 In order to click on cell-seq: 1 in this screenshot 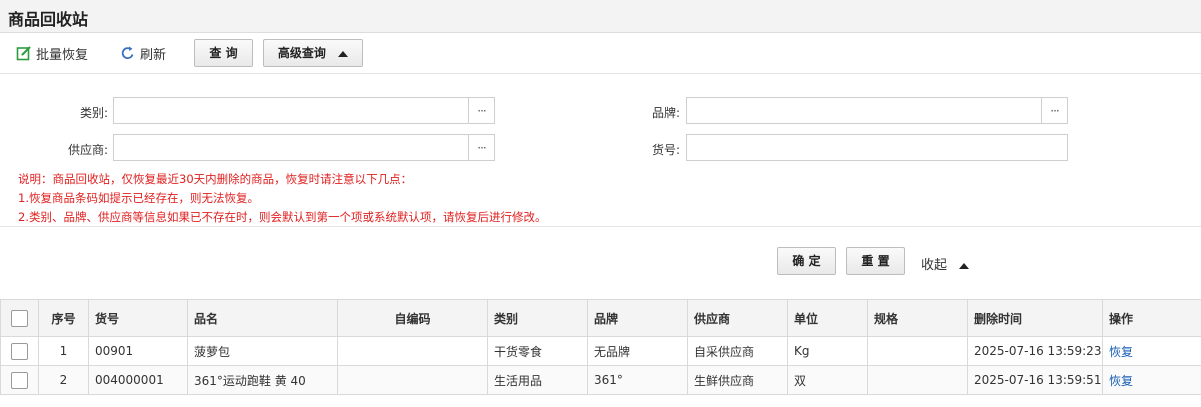, I will do `click(63, 351)`.